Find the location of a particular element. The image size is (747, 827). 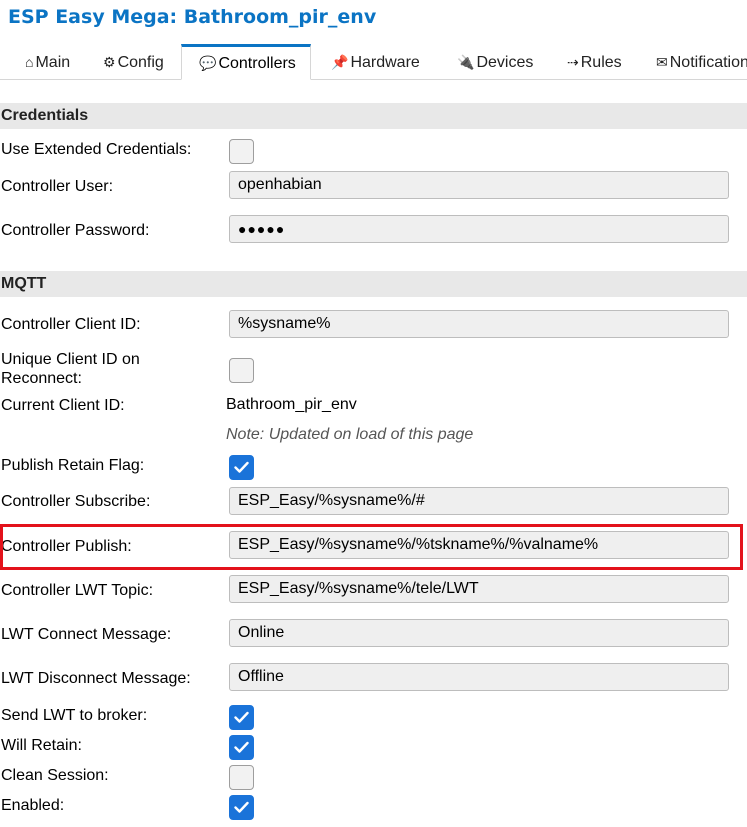

tab-notifications-label: Notifications is located at coordinates (708, 62).